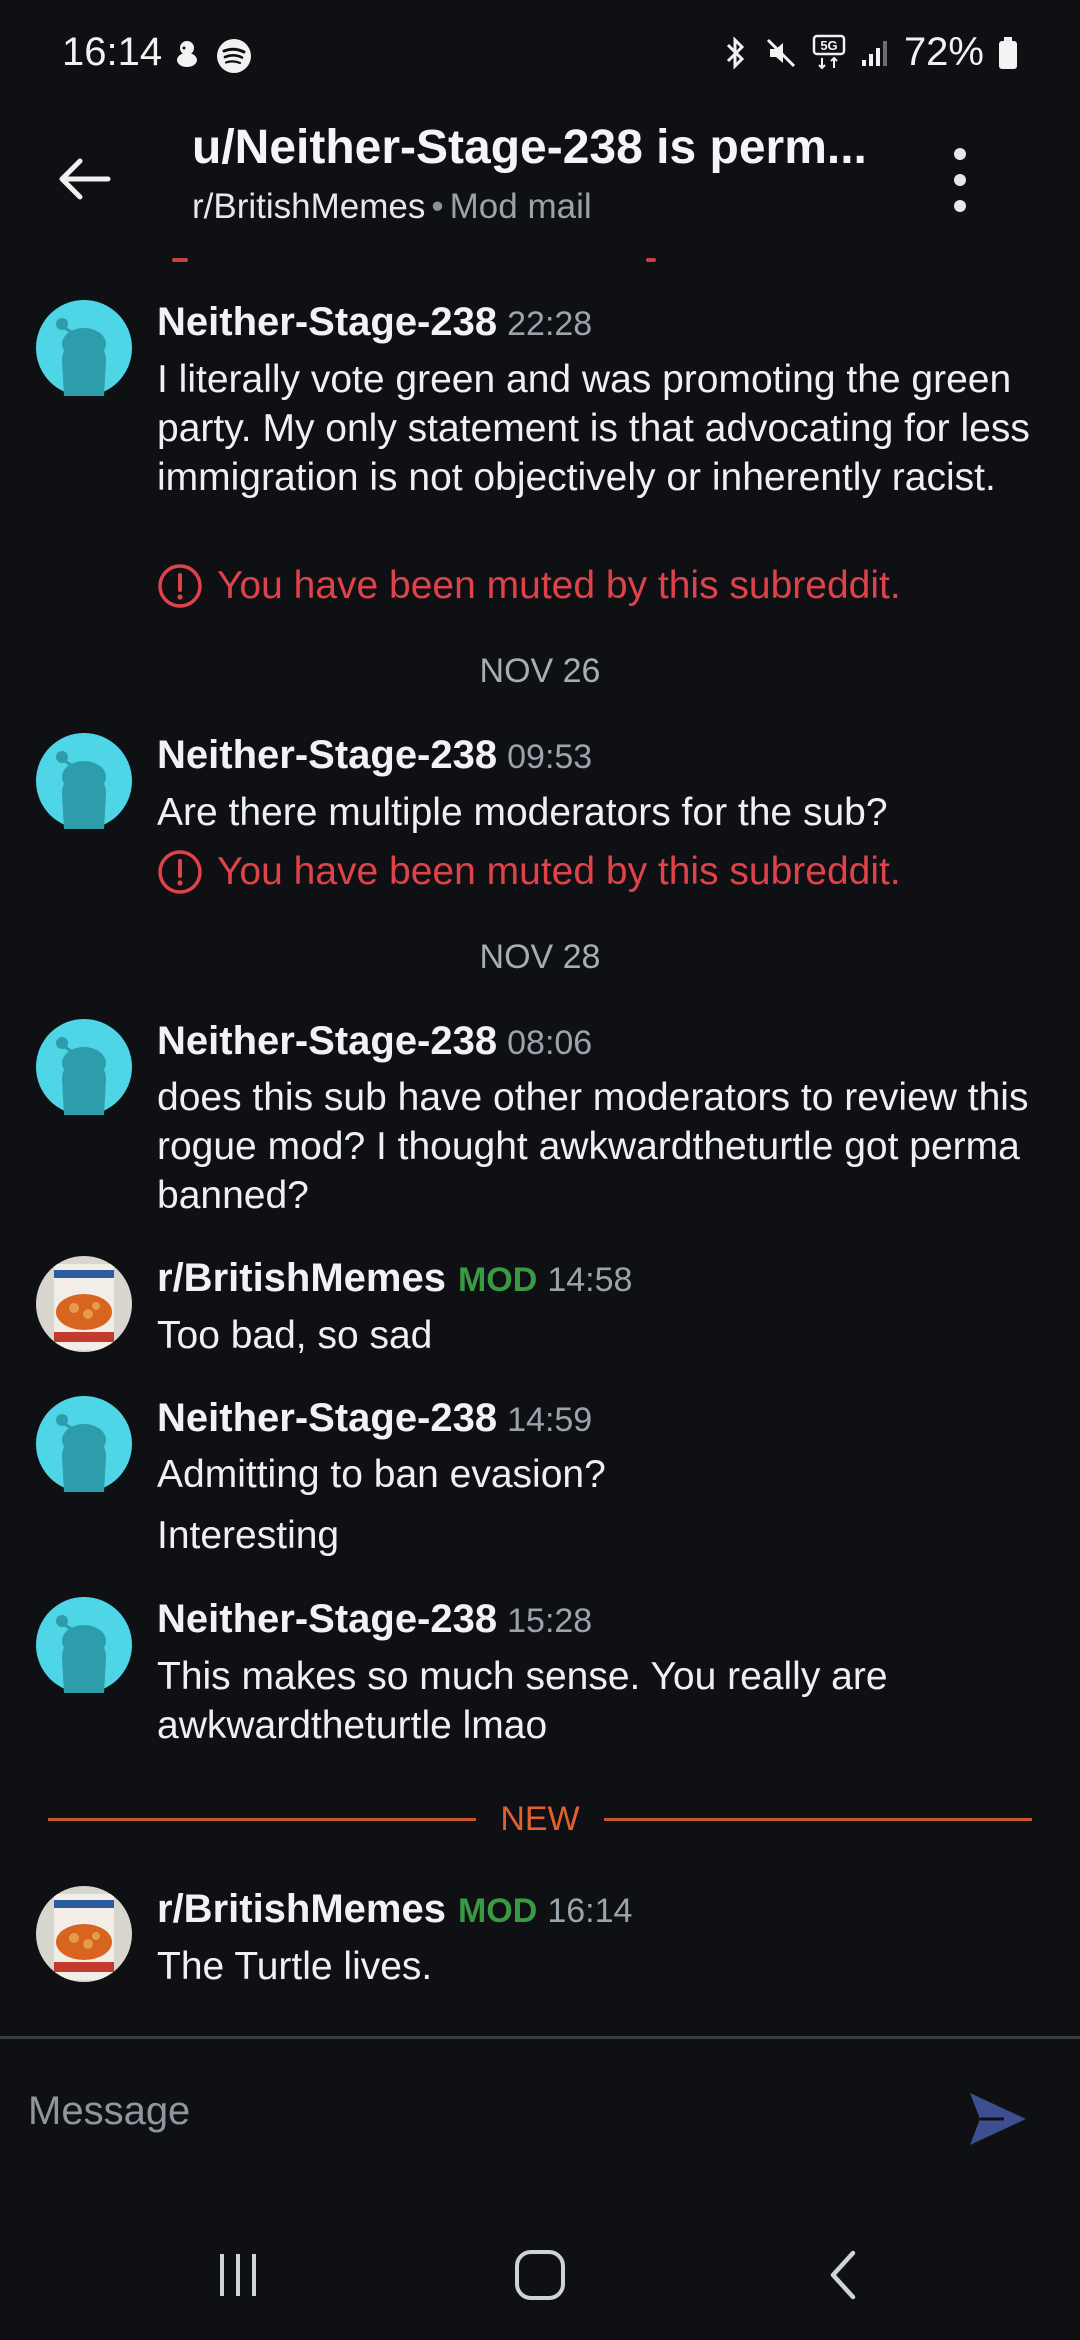  What do you see at coordinates (550, 1043) in the screenshot?
I see `message-time: 08:06` at bounding box center [550, 1043].